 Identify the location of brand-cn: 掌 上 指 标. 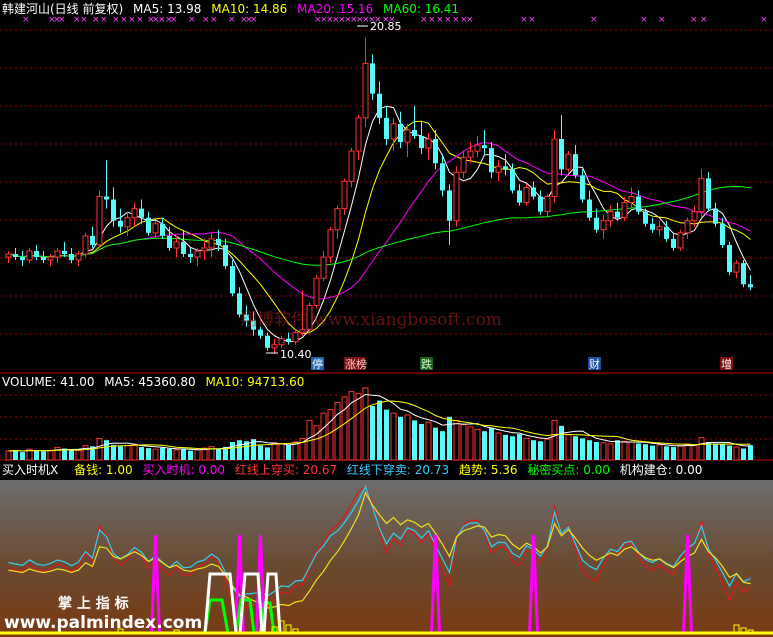
(93, 603).